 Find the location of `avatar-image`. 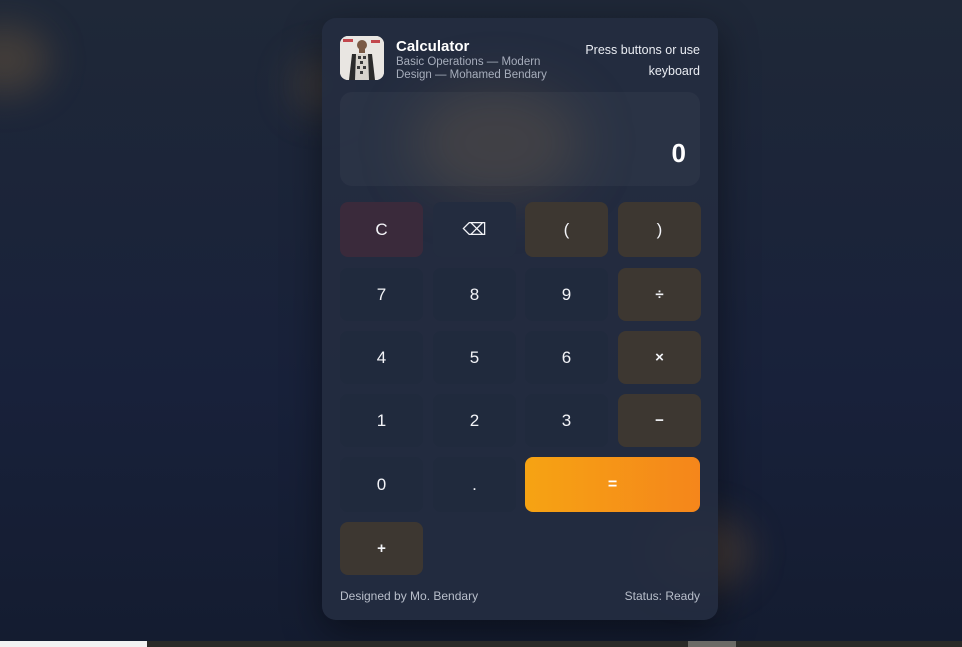

avatar-image is located at coordinates (362, 58).